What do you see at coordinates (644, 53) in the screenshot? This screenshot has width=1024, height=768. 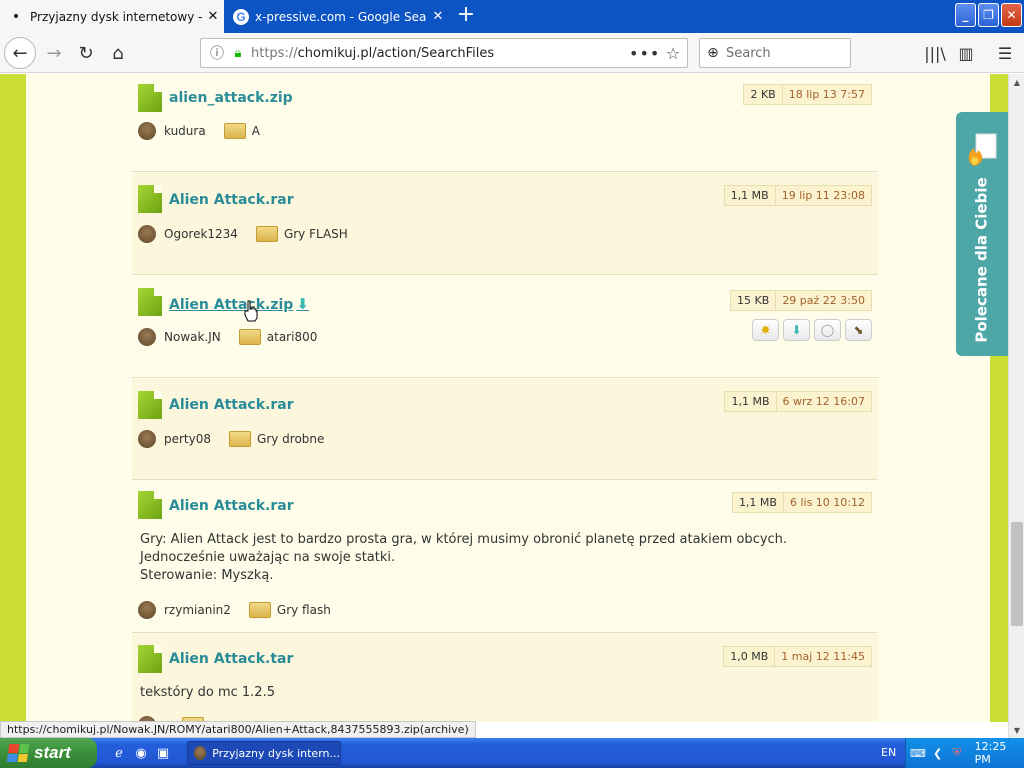 I see `page-actions-icon: •••` at bounding box center [644, 53].